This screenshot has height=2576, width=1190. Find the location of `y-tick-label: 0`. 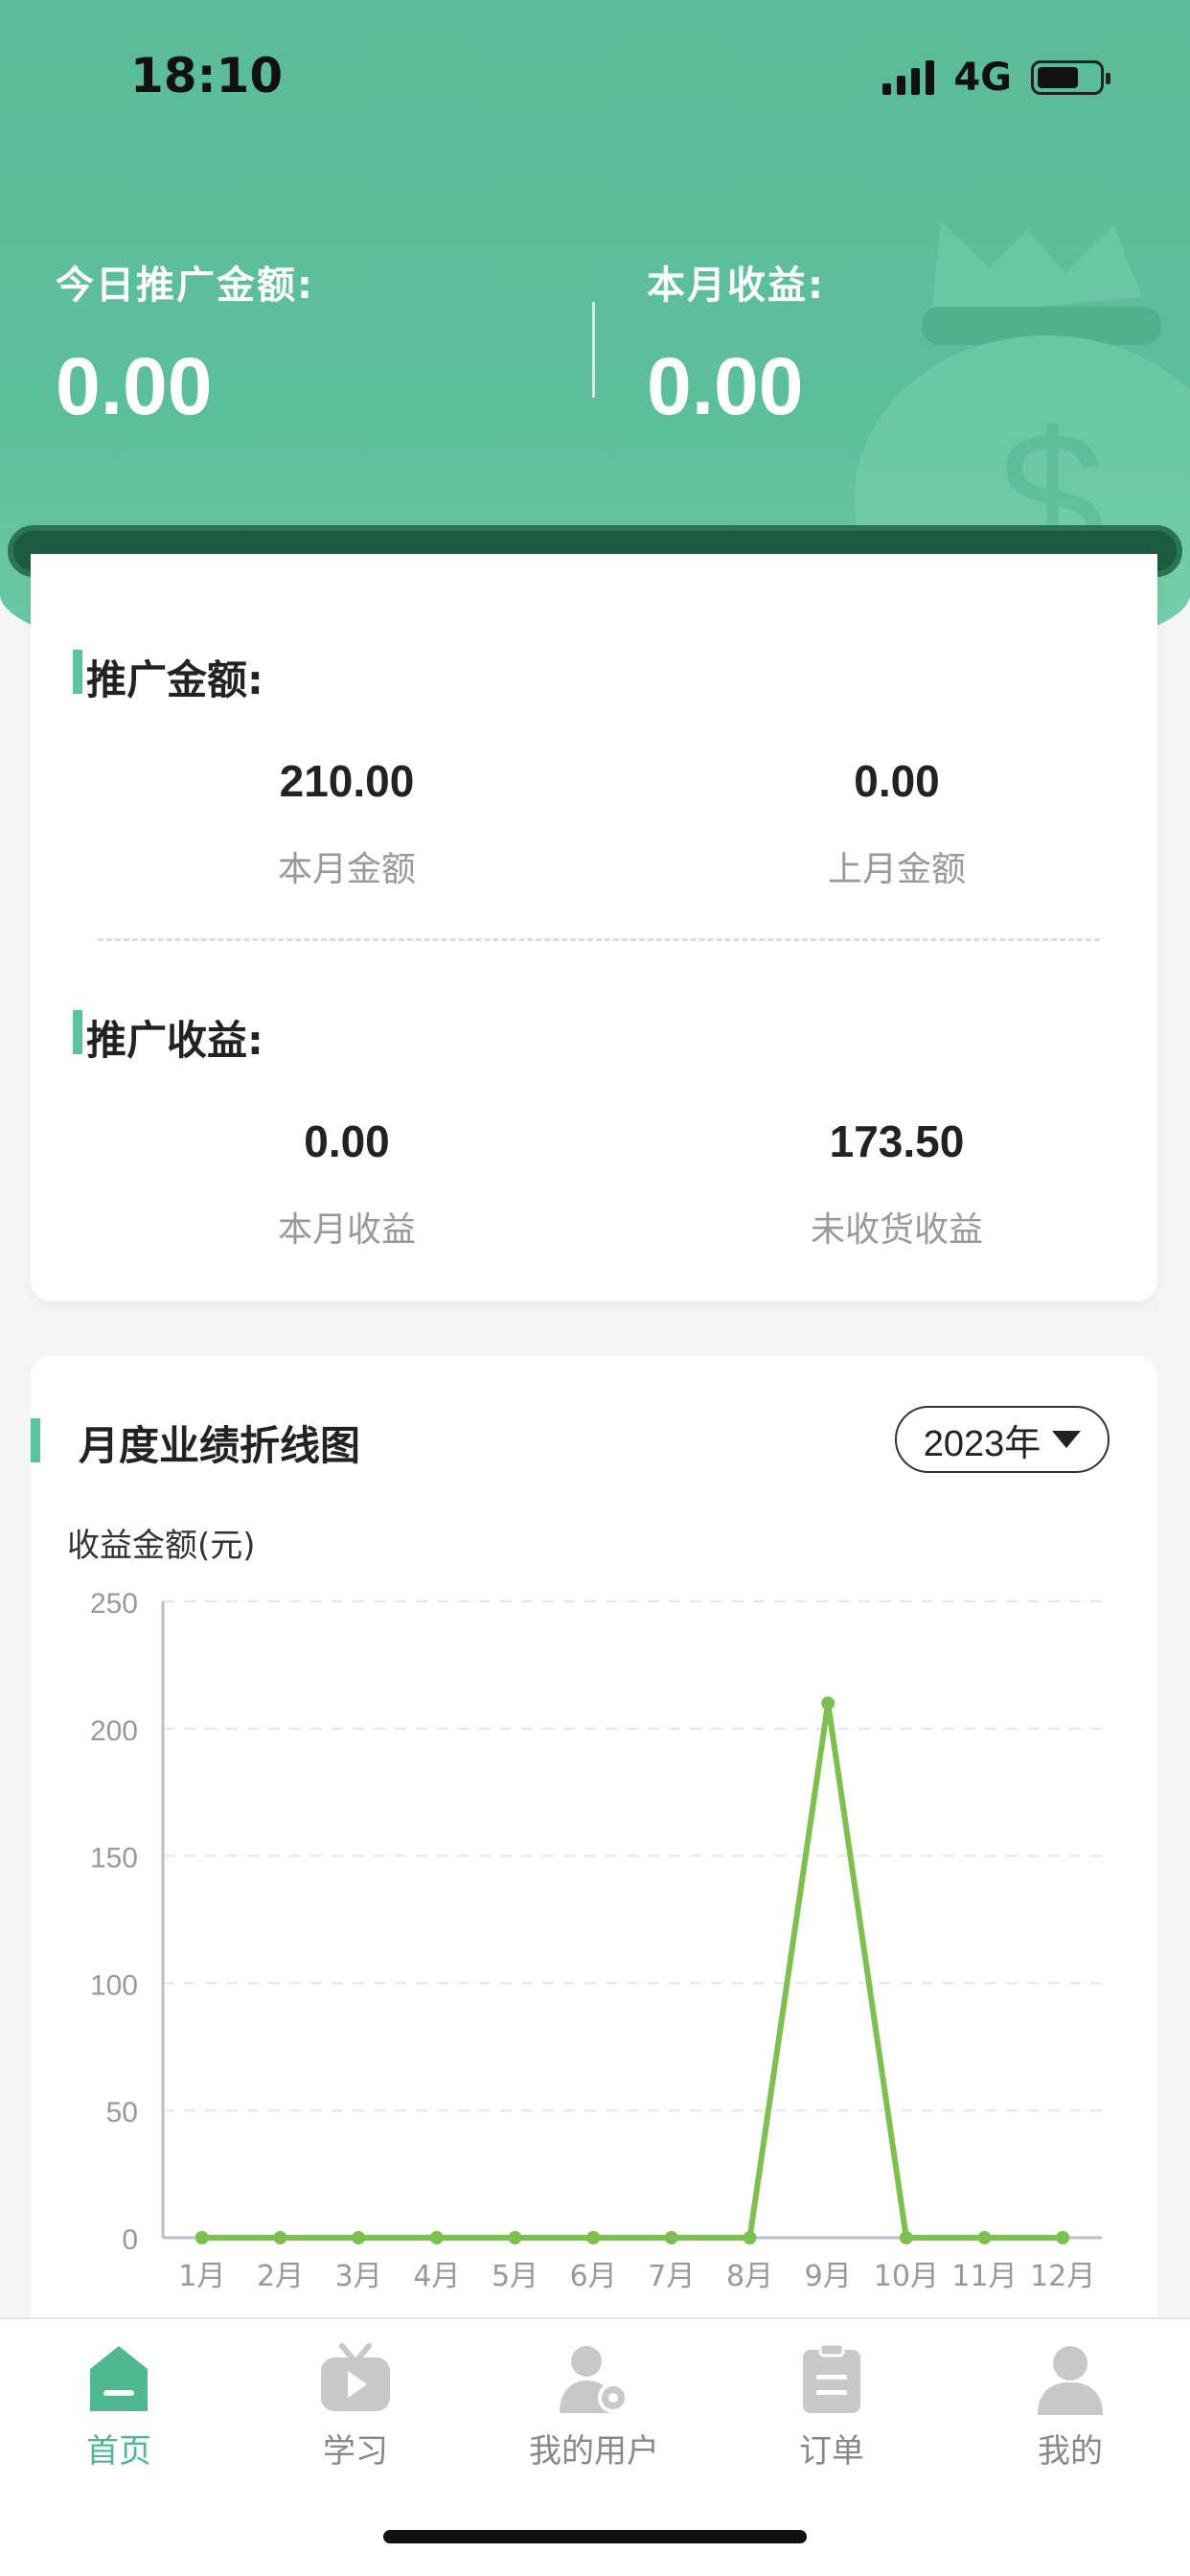

y-tick-label: 0 is located at coordinates (130, 2240).